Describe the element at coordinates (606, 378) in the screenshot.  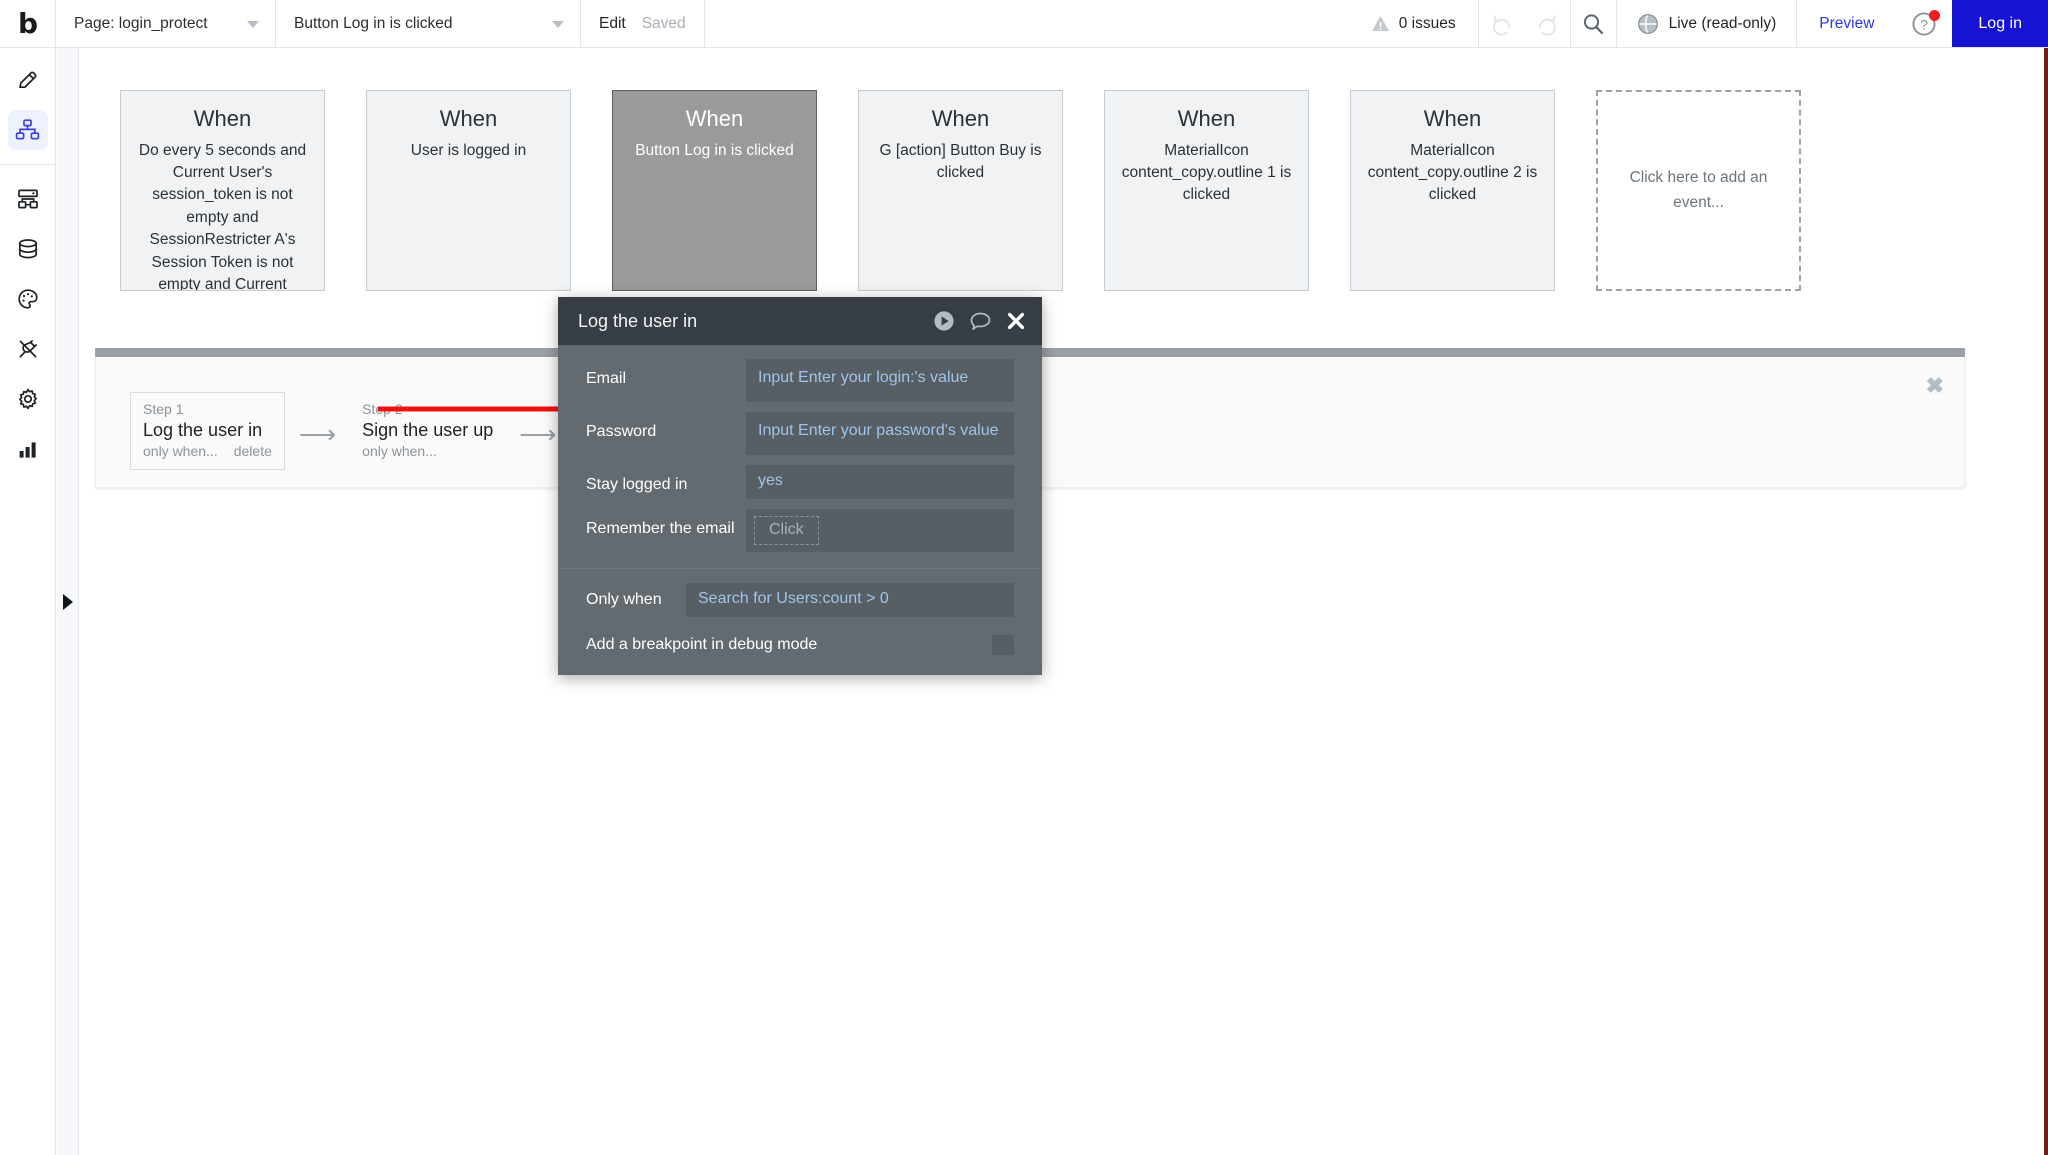
I see `field-label: Email` at that location.